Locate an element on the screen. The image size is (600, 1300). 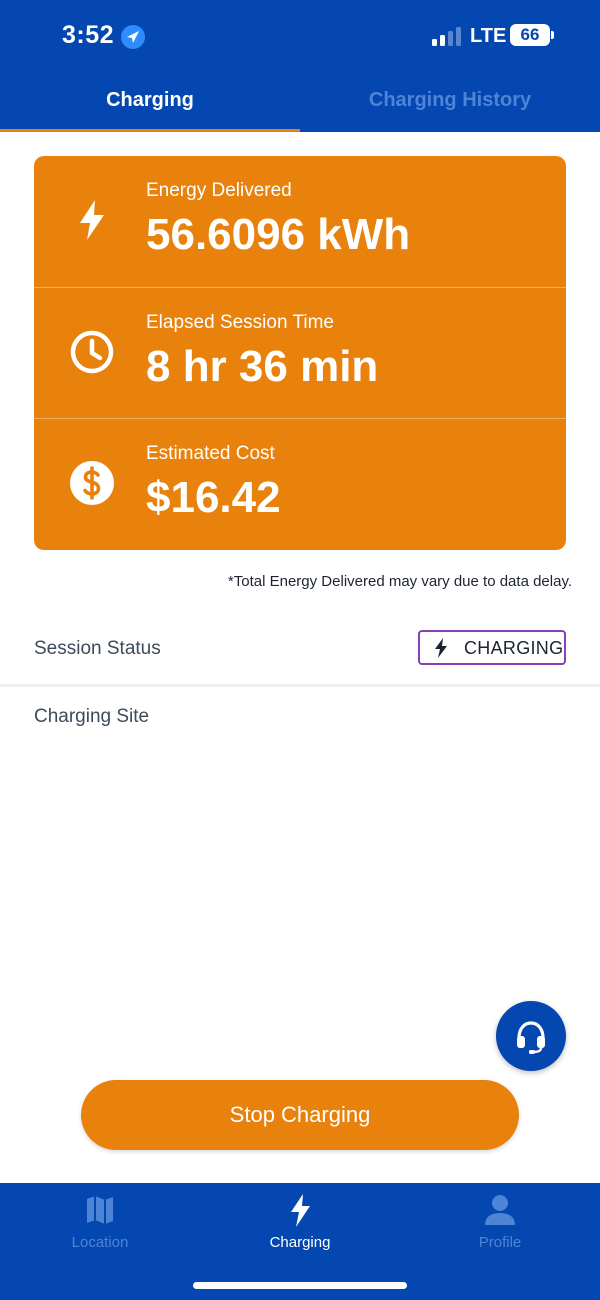
dollar-icon is located at coordinates (92, 483).